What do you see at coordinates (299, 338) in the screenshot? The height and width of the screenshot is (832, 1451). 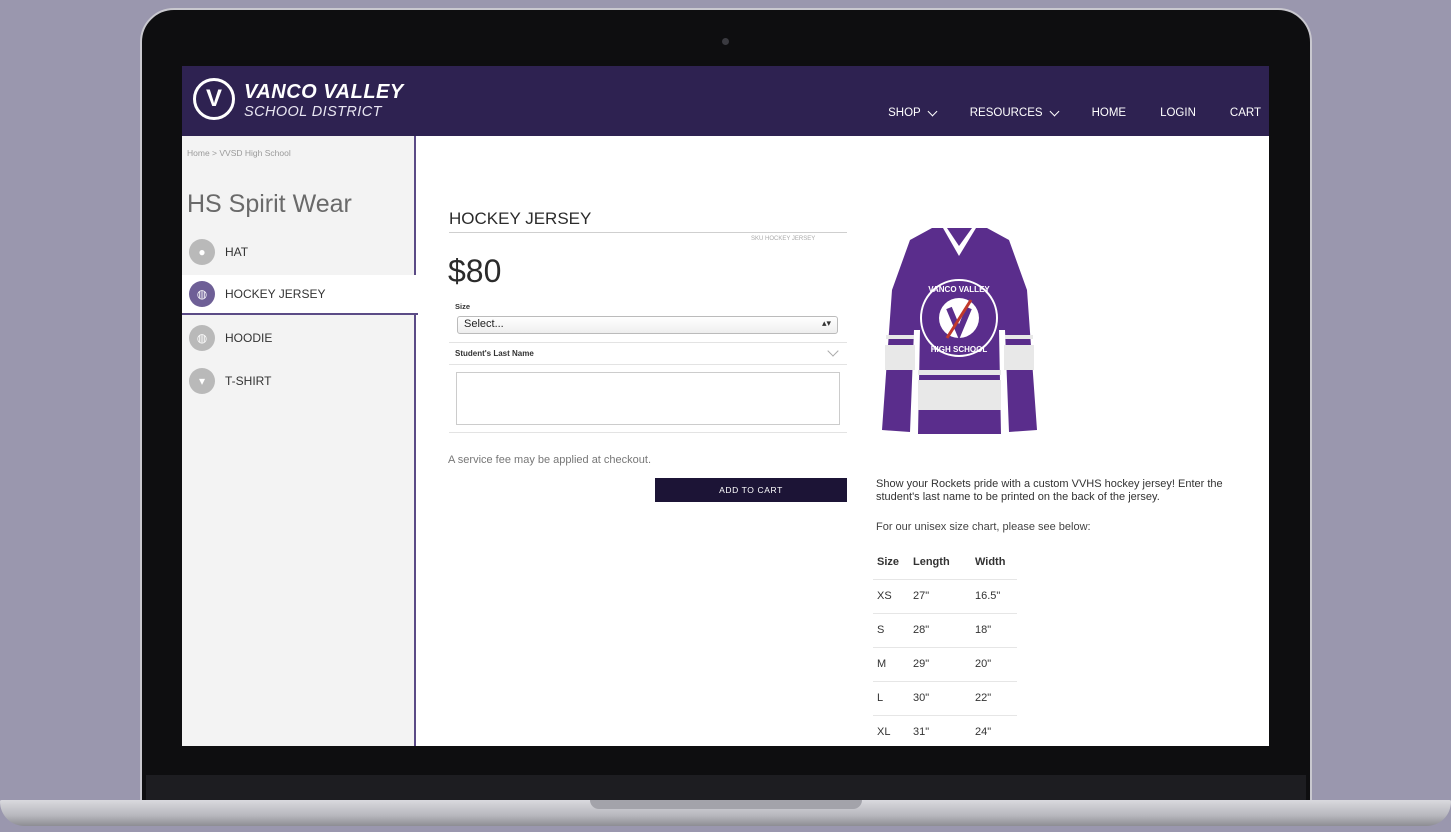 I see `sidebar-item-hoodie: ◍ HOODIE` at bounding box center [299, 338].